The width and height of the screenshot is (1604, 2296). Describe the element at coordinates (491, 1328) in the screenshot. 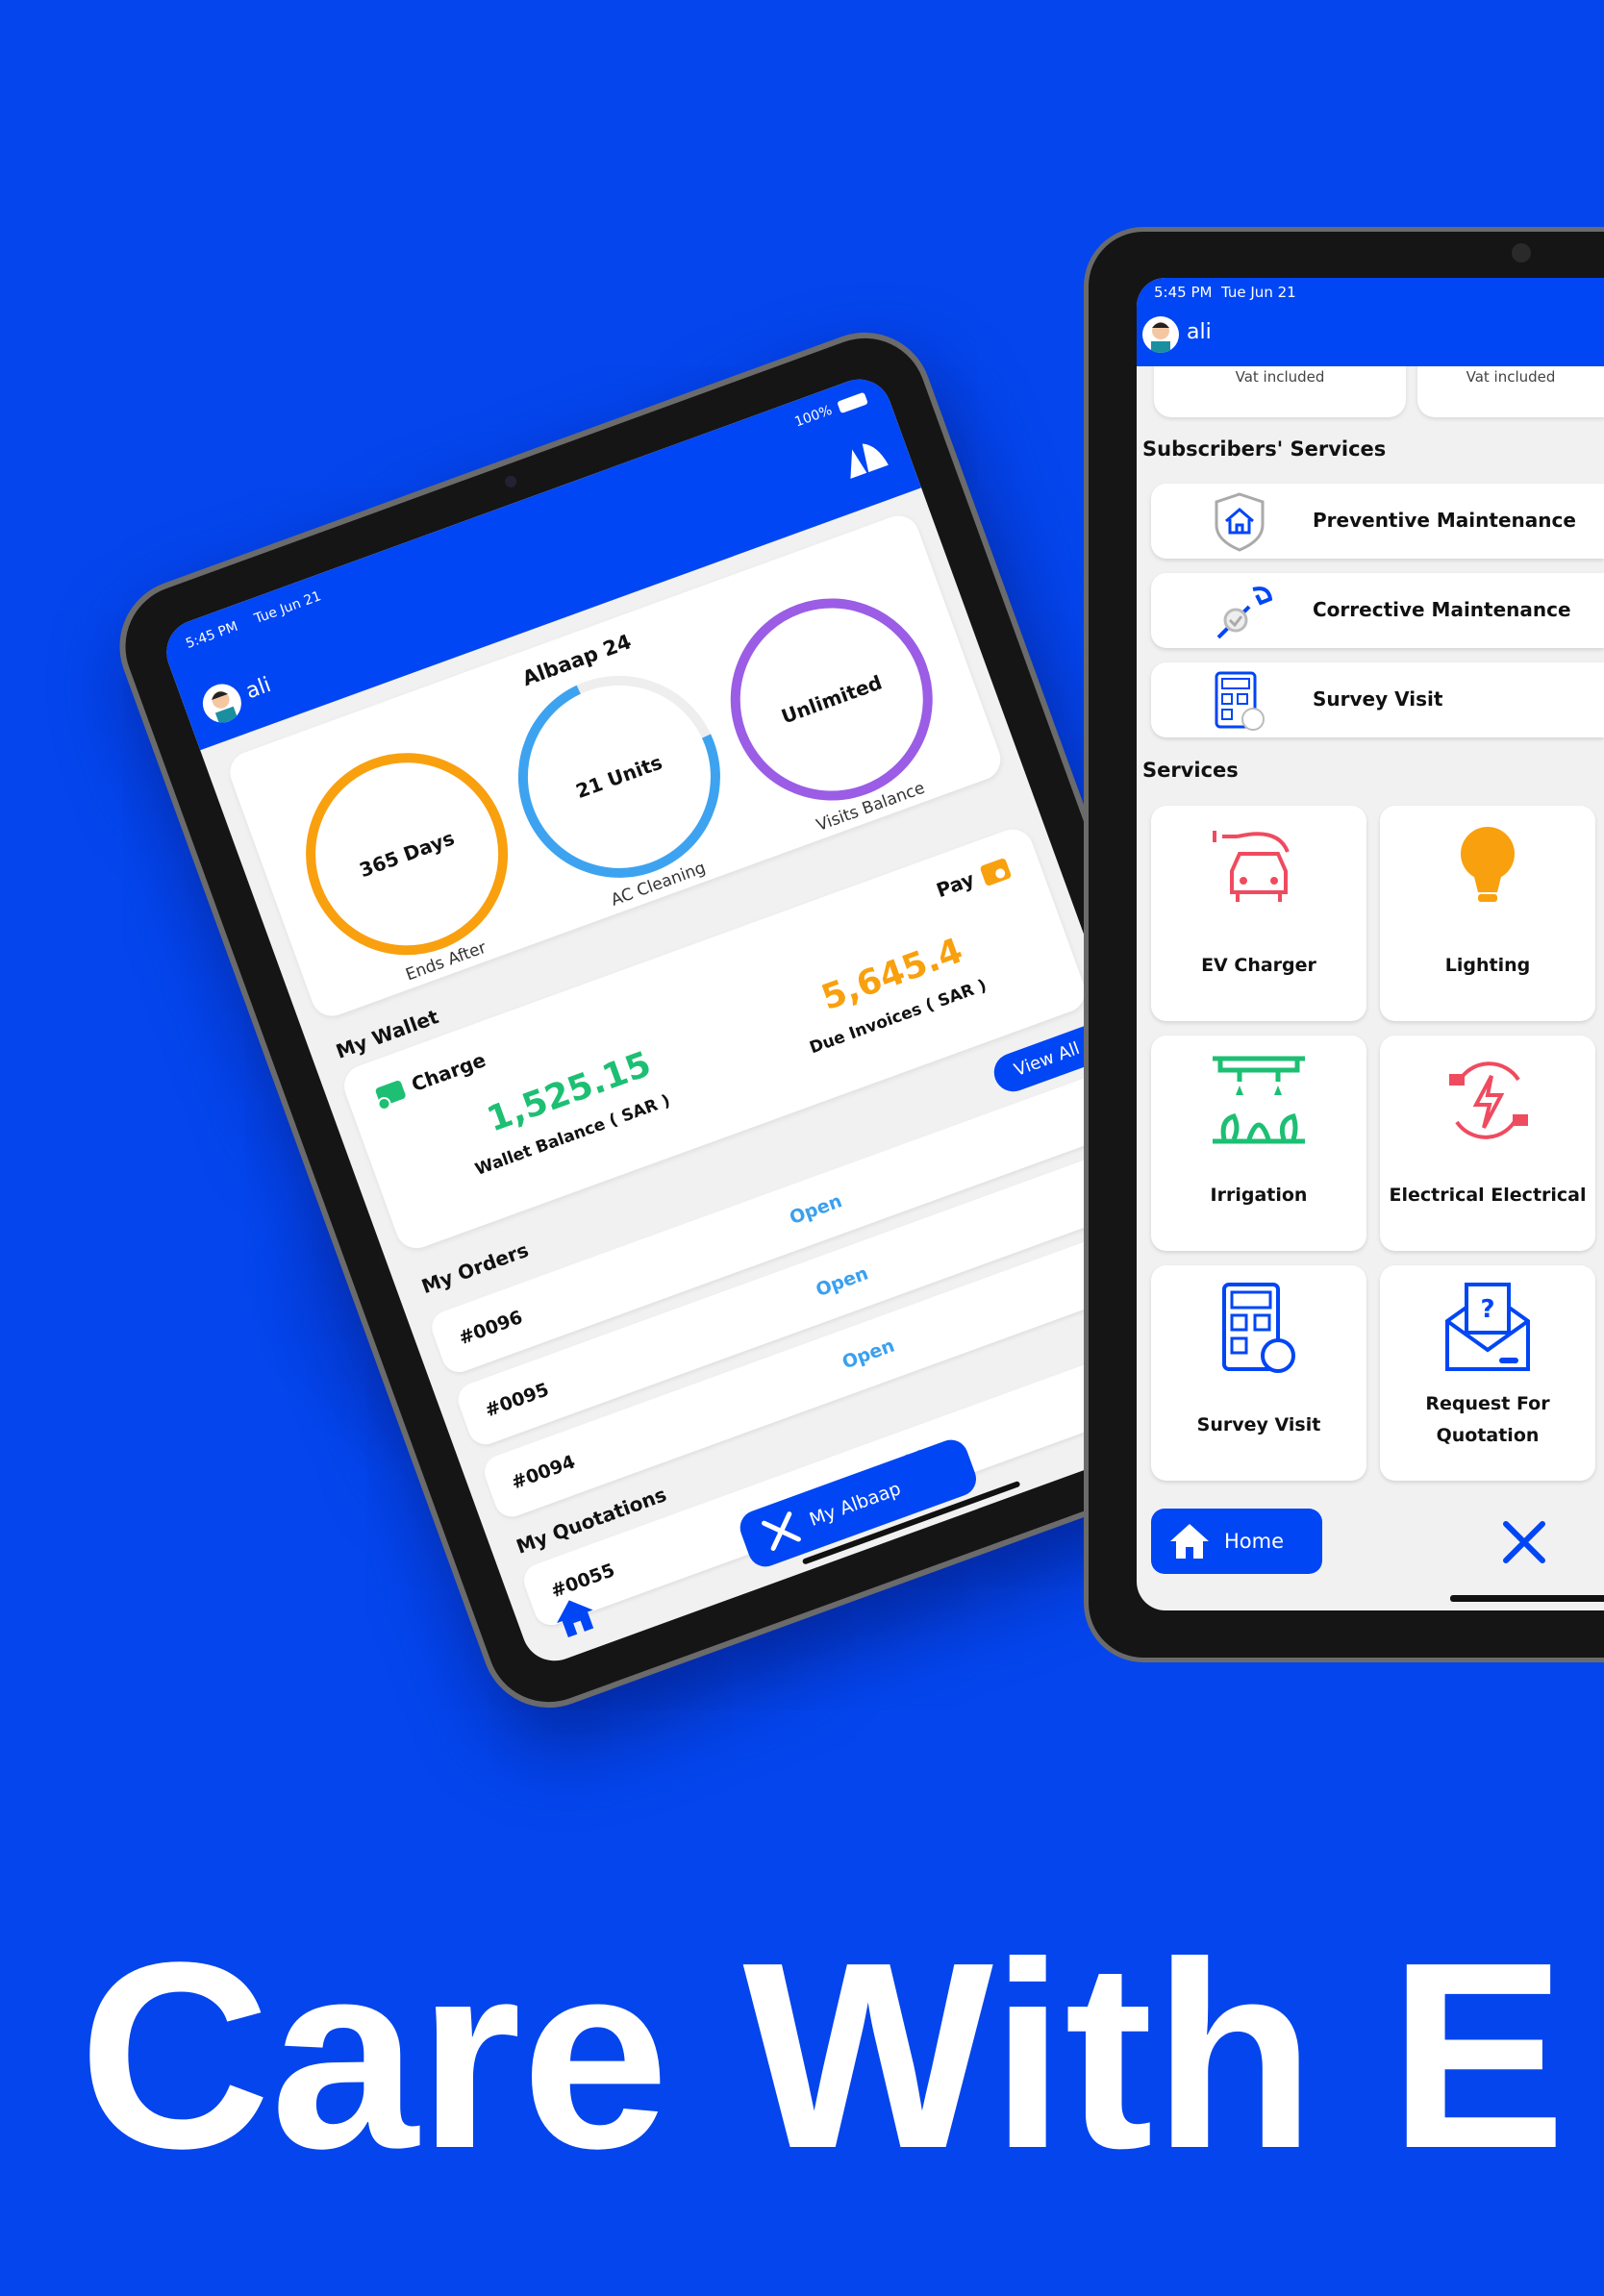

I see `order-id: #0096` at that location.